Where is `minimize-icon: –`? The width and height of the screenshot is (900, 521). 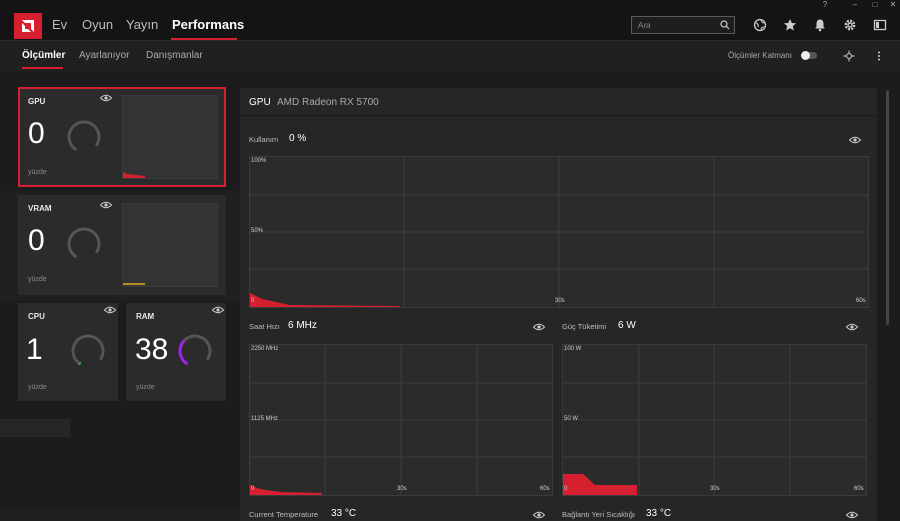 minimize-icon: – is located at coordinates (855, 5).